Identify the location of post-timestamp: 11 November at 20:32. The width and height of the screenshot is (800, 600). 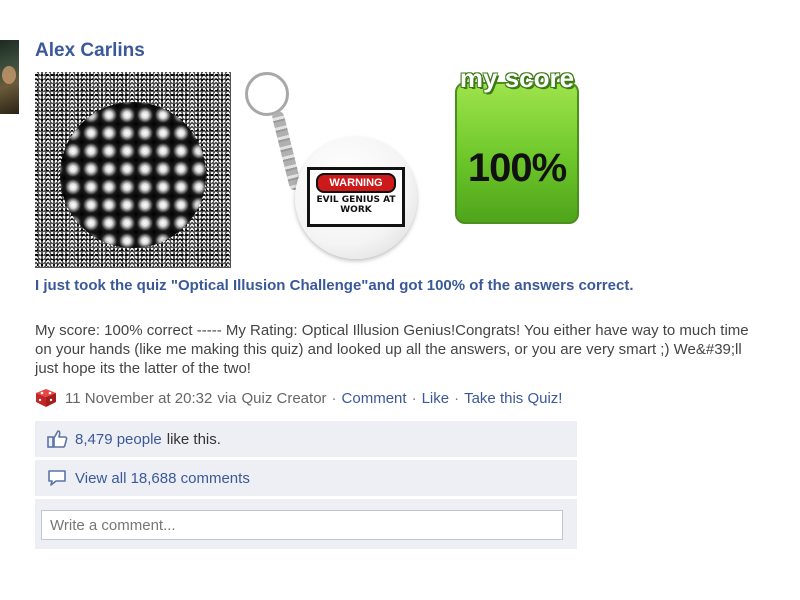
(138, 398).